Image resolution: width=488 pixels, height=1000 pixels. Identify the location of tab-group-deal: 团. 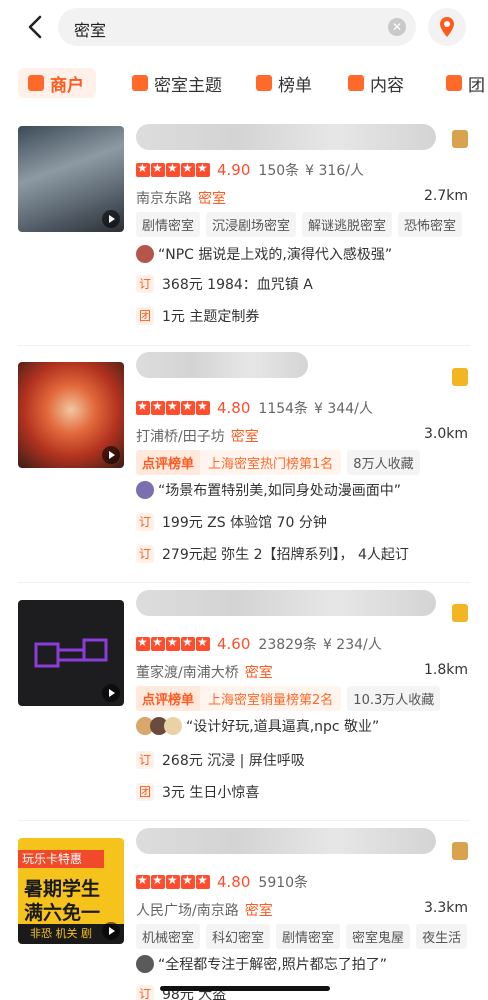
(465, 83).